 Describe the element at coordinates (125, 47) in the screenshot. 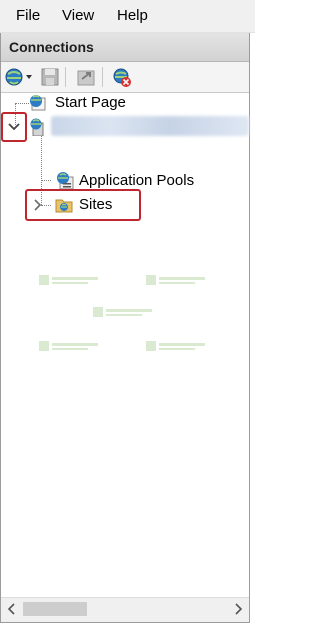

I see `panel-header: Connections` at that location.